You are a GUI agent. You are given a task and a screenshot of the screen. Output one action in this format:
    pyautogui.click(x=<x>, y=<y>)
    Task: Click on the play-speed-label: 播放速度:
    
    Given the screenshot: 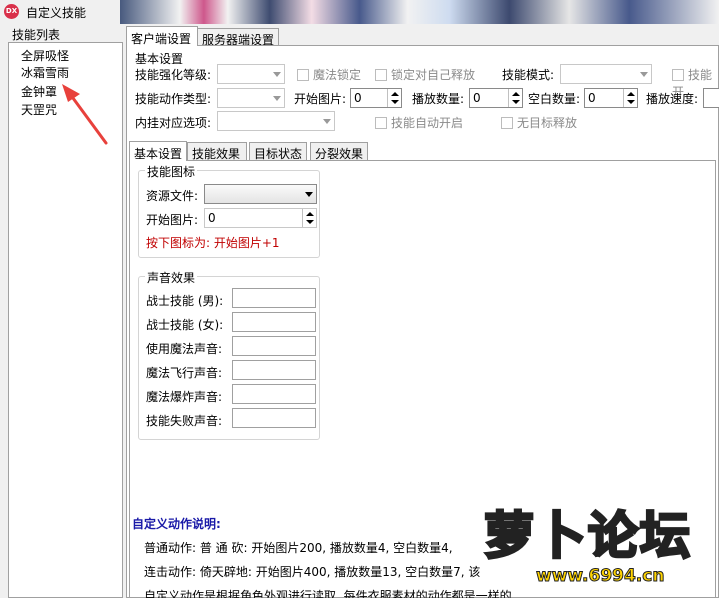 What is the action you would take?
    pyautogui.click(x=672, y=99)
    